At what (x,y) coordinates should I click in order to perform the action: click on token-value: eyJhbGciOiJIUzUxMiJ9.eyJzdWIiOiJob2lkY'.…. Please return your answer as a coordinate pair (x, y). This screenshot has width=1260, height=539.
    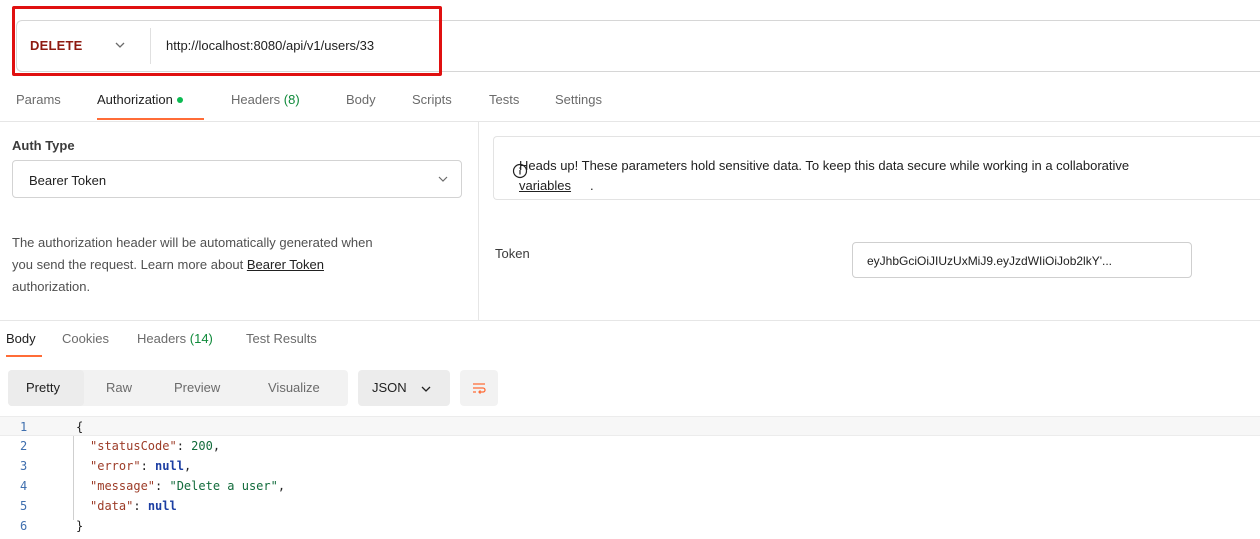
    Looking at the image, I should click on (990, 261).